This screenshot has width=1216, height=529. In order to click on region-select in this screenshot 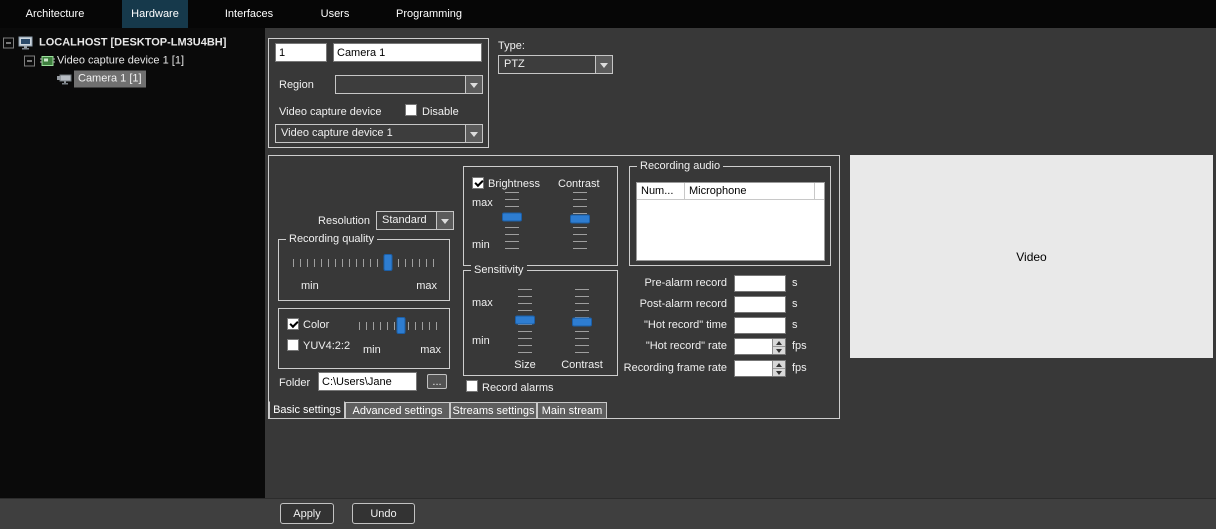, I will do `click(409, 84)`.